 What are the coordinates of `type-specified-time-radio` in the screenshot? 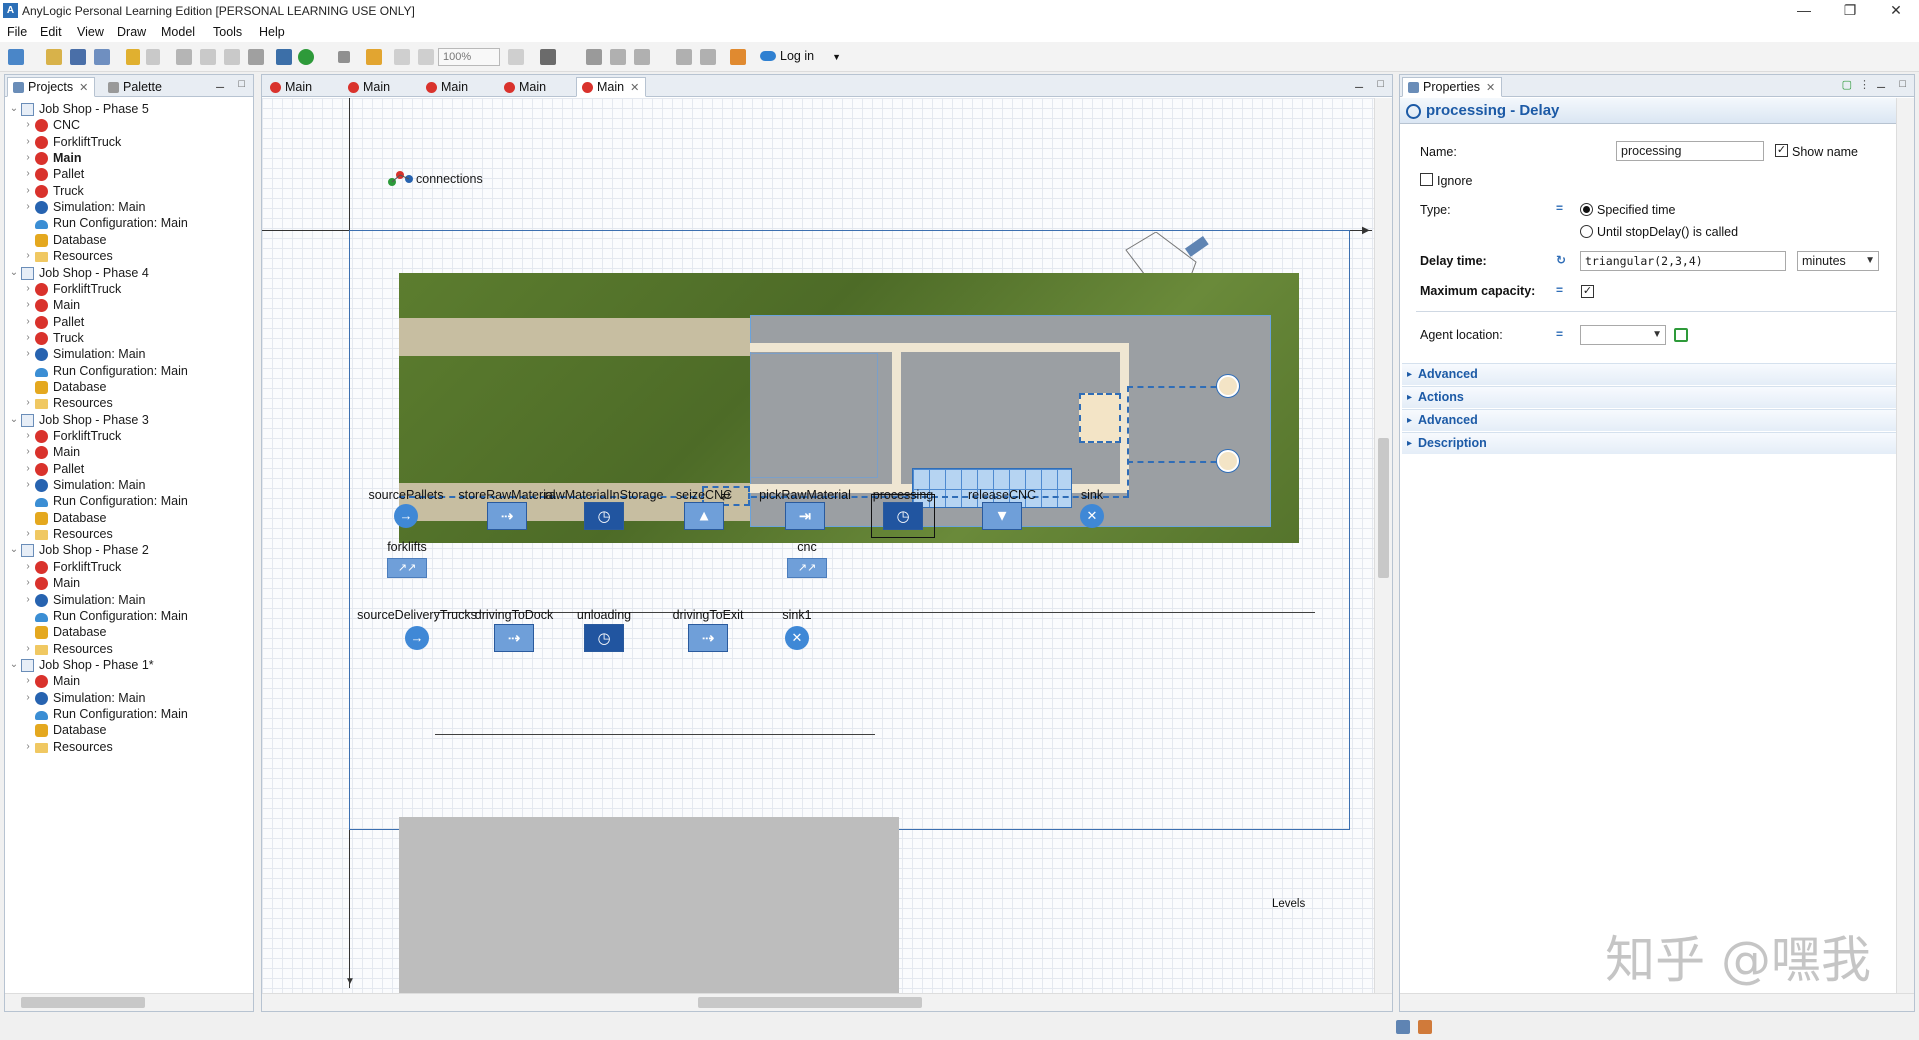 It's located at (1586, 209).